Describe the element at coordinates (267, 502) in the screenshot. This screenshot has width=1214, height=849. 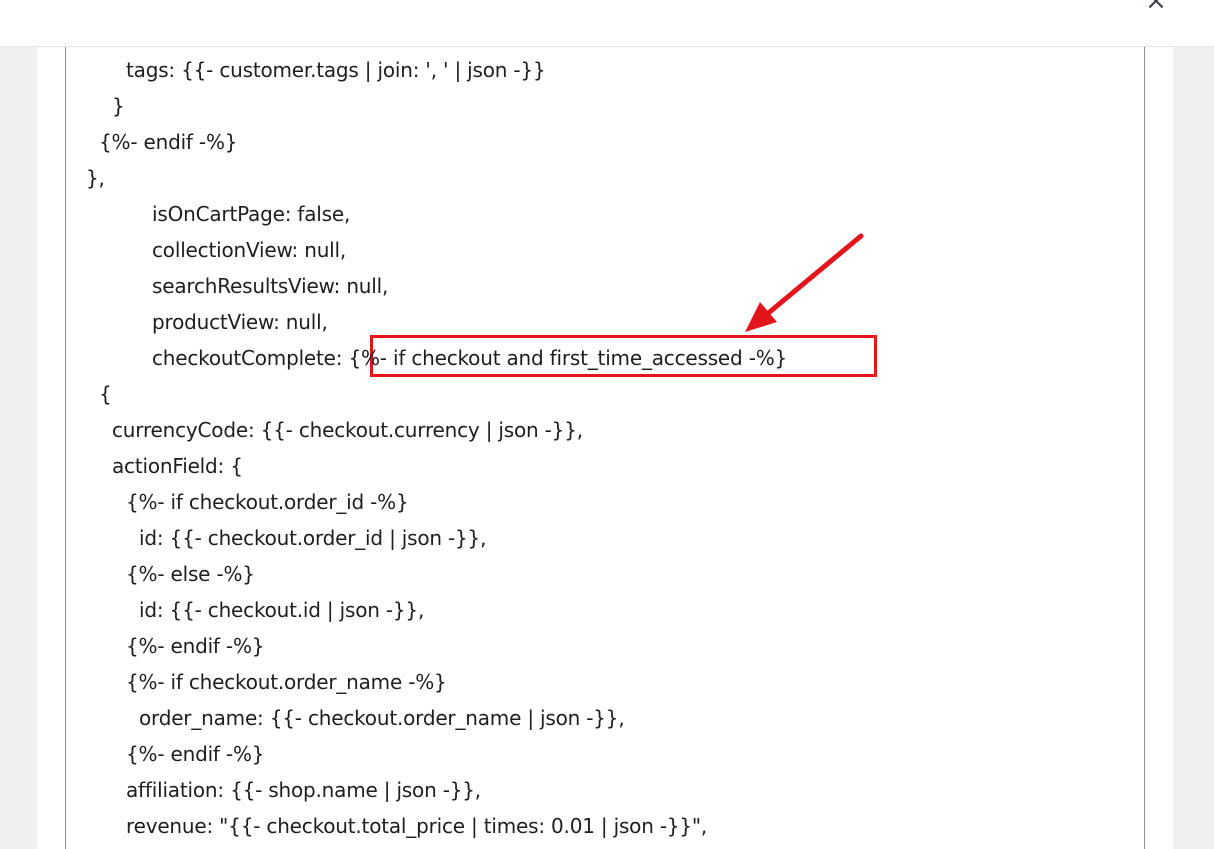
I see `code-line: {%- if checkout.order_id -%}` at that location.